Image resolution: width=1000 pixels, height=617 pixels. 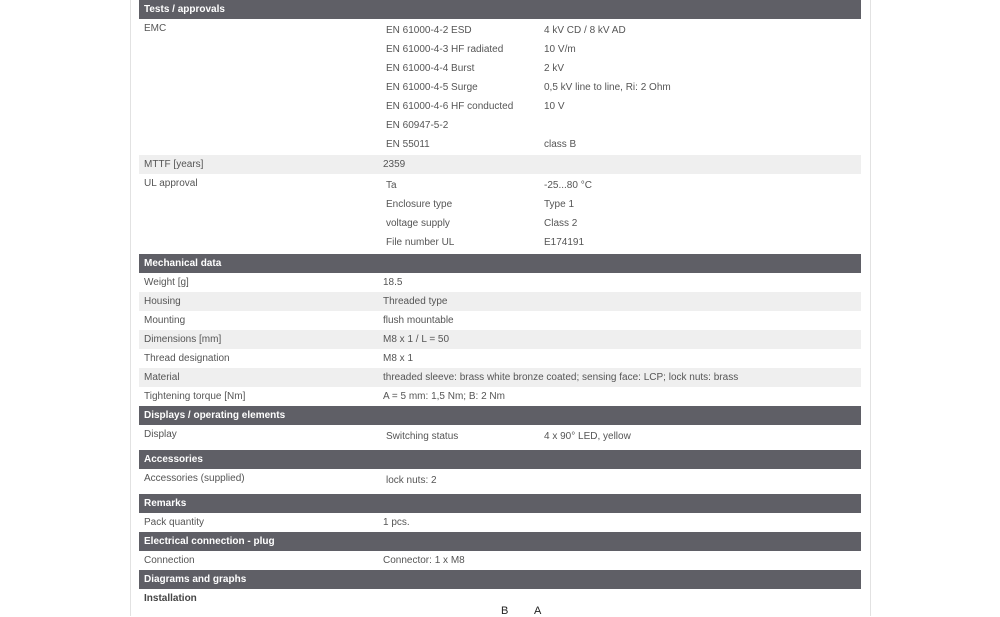 What do you see at coordinates (429, 30) in the screenshot?
I see `emc-key: EN 61000-4-2 ESD` at bounding box center [429, 30].